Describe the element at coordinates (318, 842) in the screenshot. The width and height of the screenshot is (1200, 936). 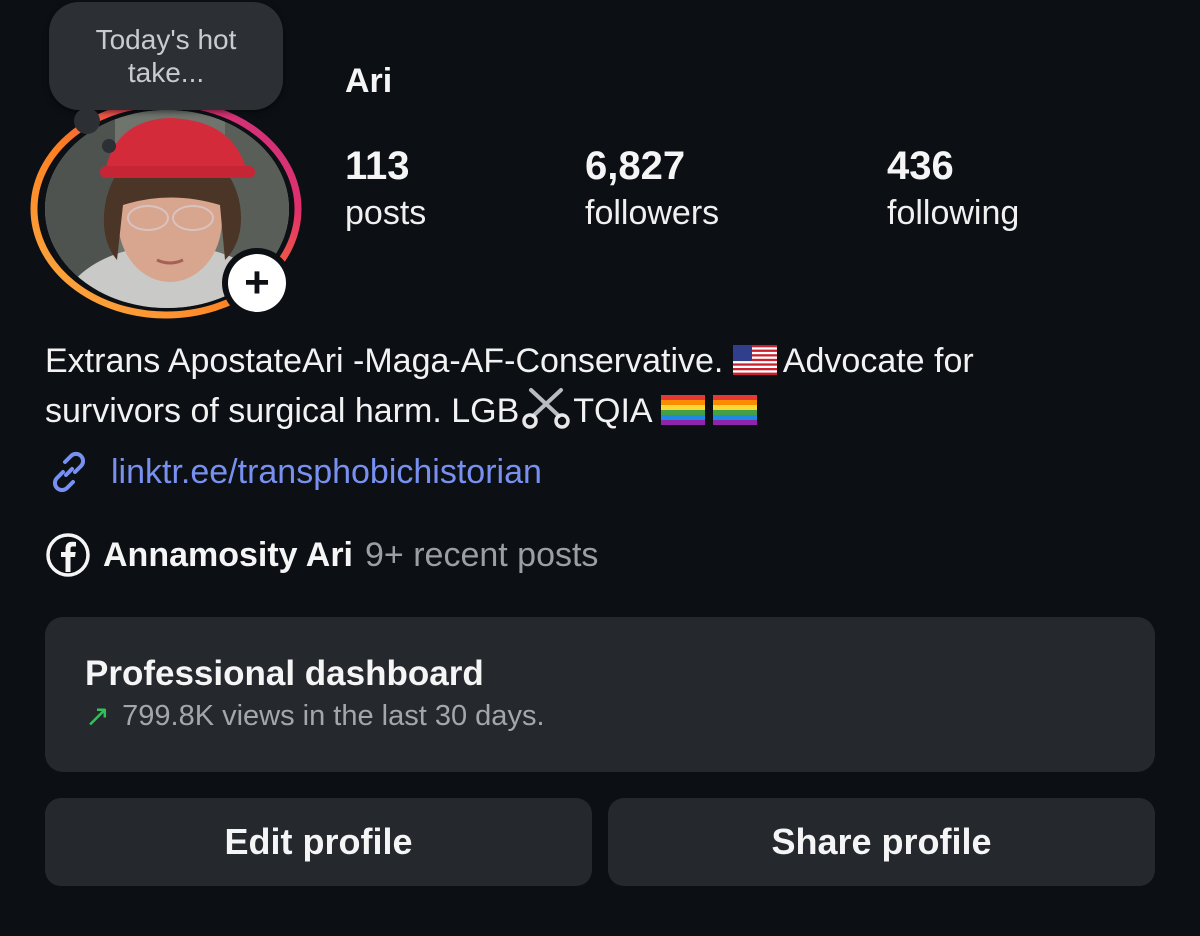
I see `edit-profile-button: Edit profile` at that location.